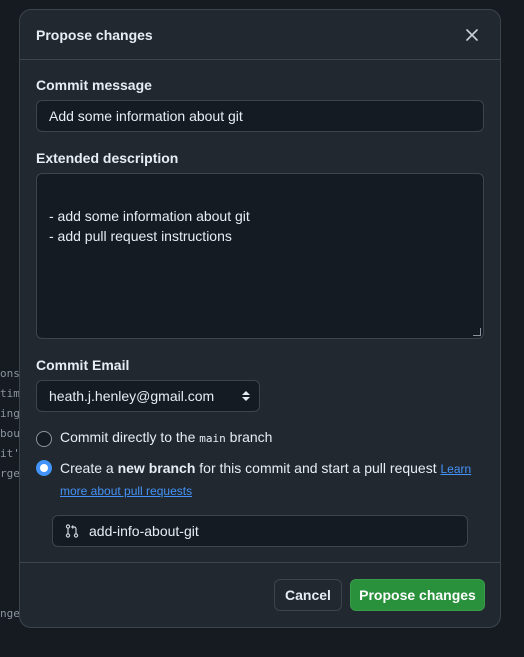 The image size is (524, 657). I want to click on new-branch-bold: new branch, so click(156, 468).